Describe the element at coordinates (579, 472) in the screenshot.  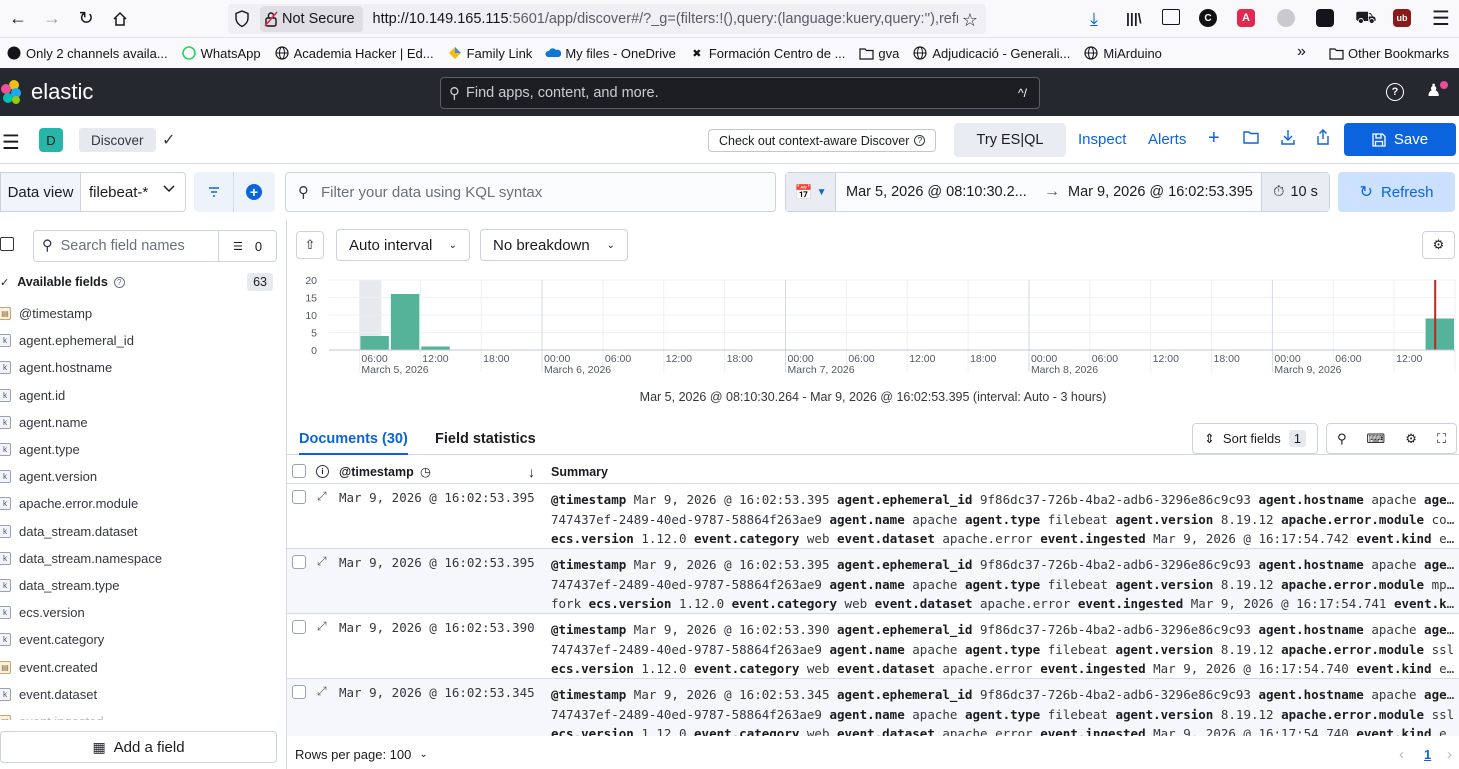
I see `summary-column-header: Summary` at that location.